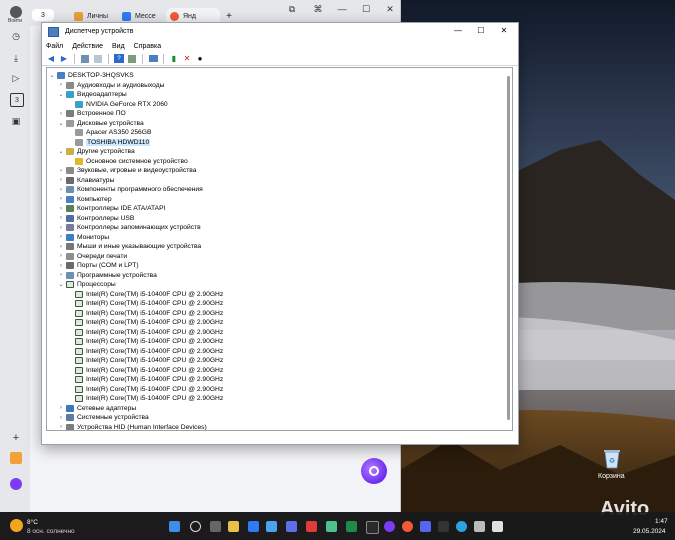  What do you see at coordinates (389, 526) in the screenshot?
I see `alice-taskbar-icon` at bounding box center [389, 526].